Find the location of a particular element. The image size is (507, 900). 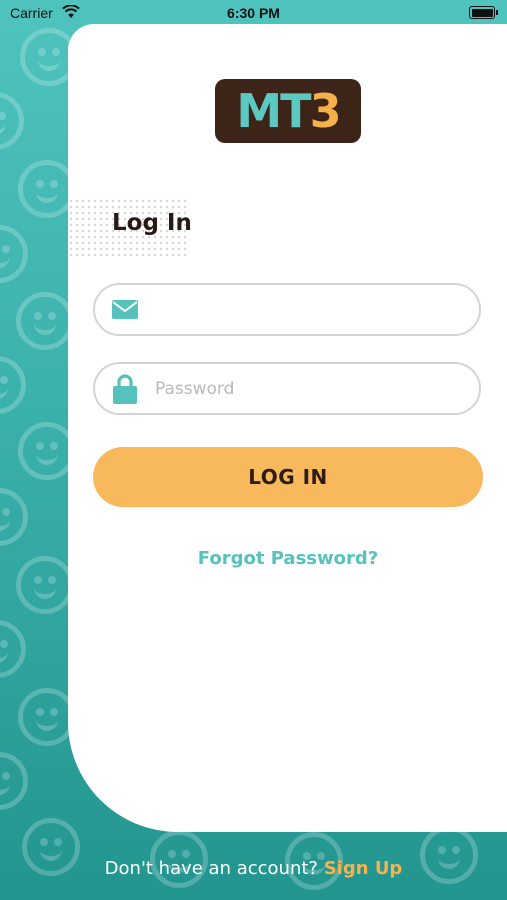

app-logo: MT3 is located at coordinates (288, 111).